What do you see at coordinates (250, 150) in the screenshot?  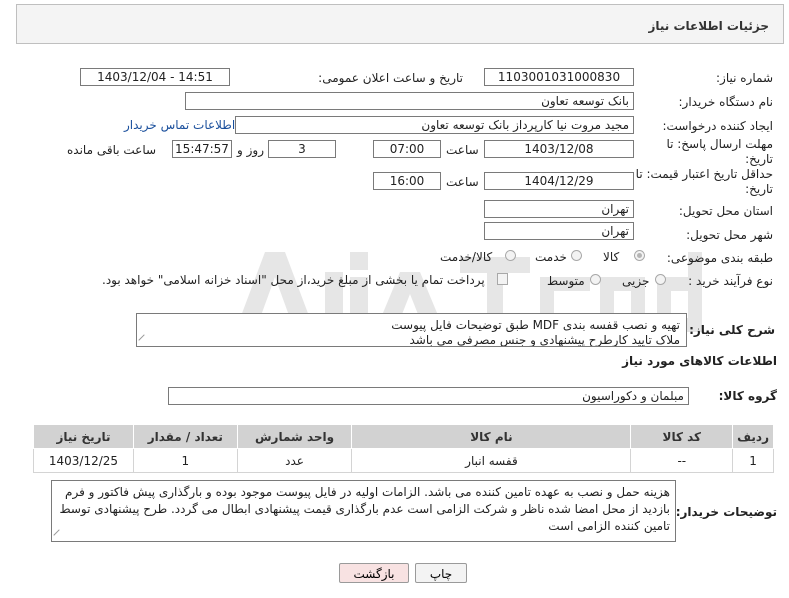 I see `days-label: روز و` at bounding box center [250, 150].